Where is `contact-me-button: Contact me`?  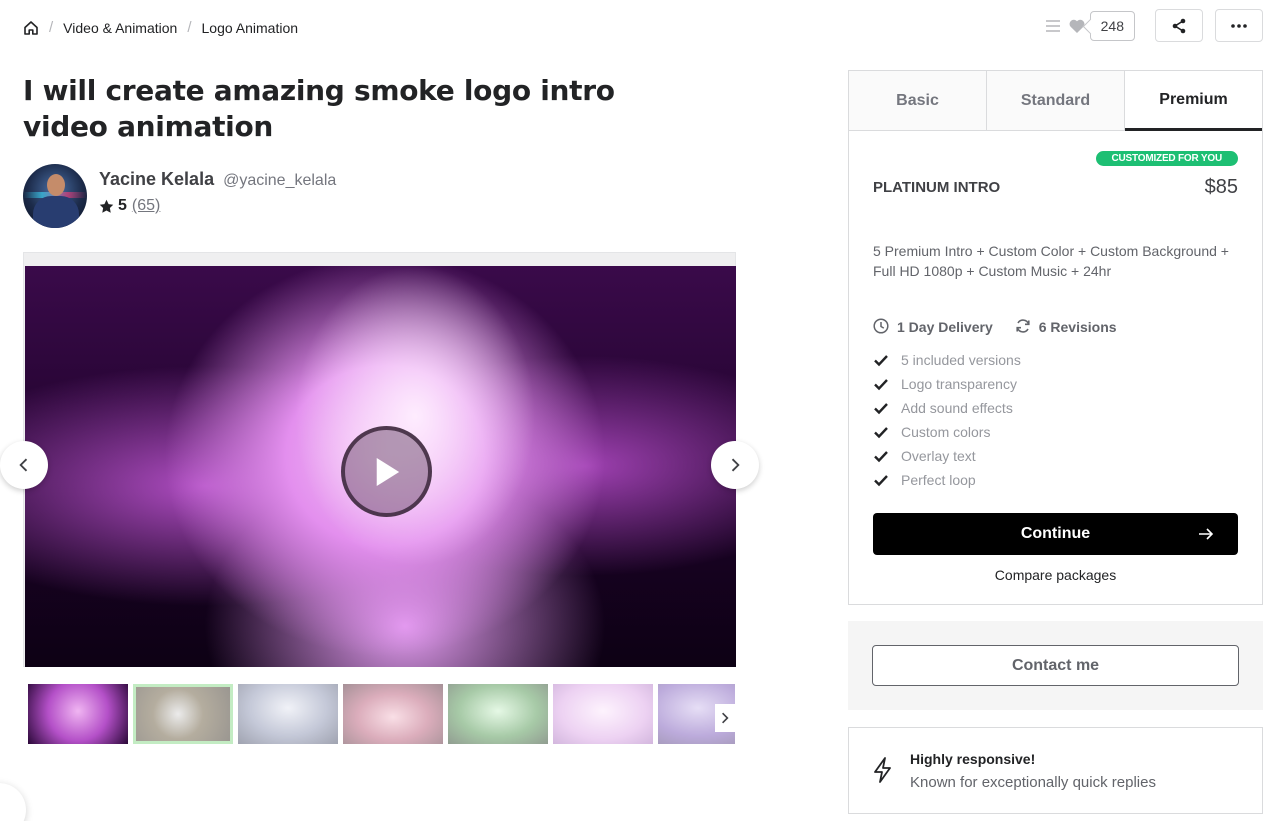
contact-me-button: Contact me is located at coordinates (1055, 665).